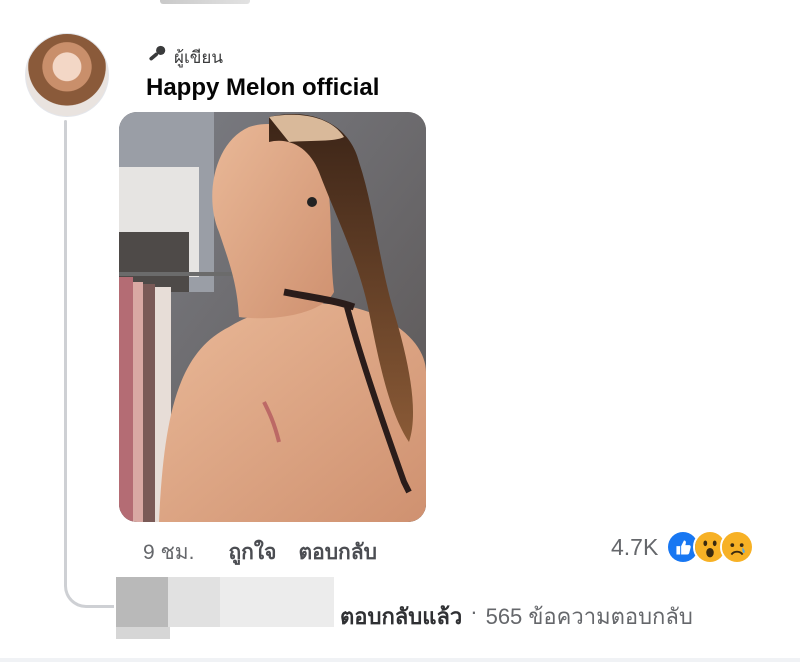 The width and height of the screenshot is (800, 662). I want to click on blurred-replier-avatar, so click(225, 608).